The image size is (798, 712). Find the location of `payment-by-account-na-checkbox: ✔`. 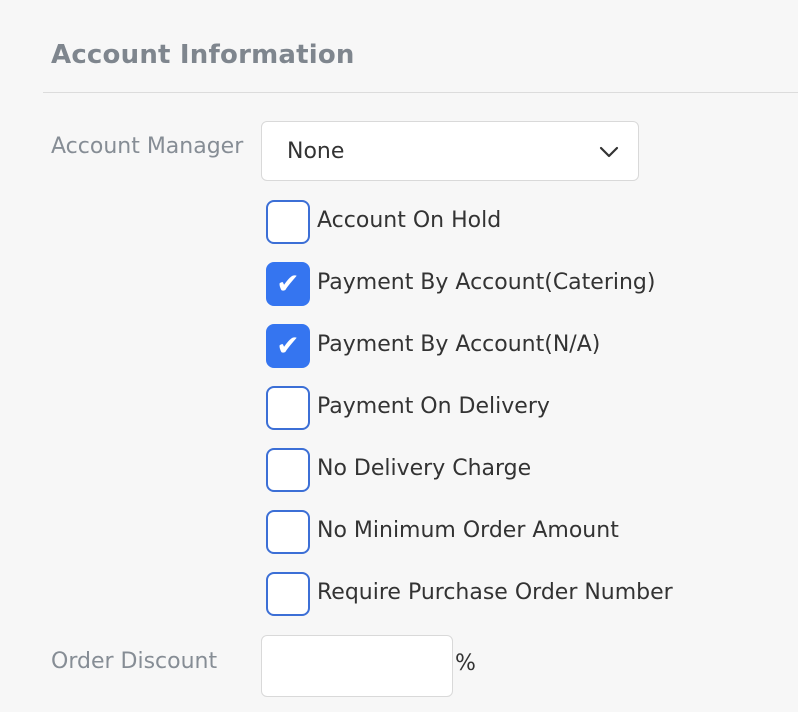

payment-by-account-na-checkbox: ✔ is located at coordinates (288, 346).